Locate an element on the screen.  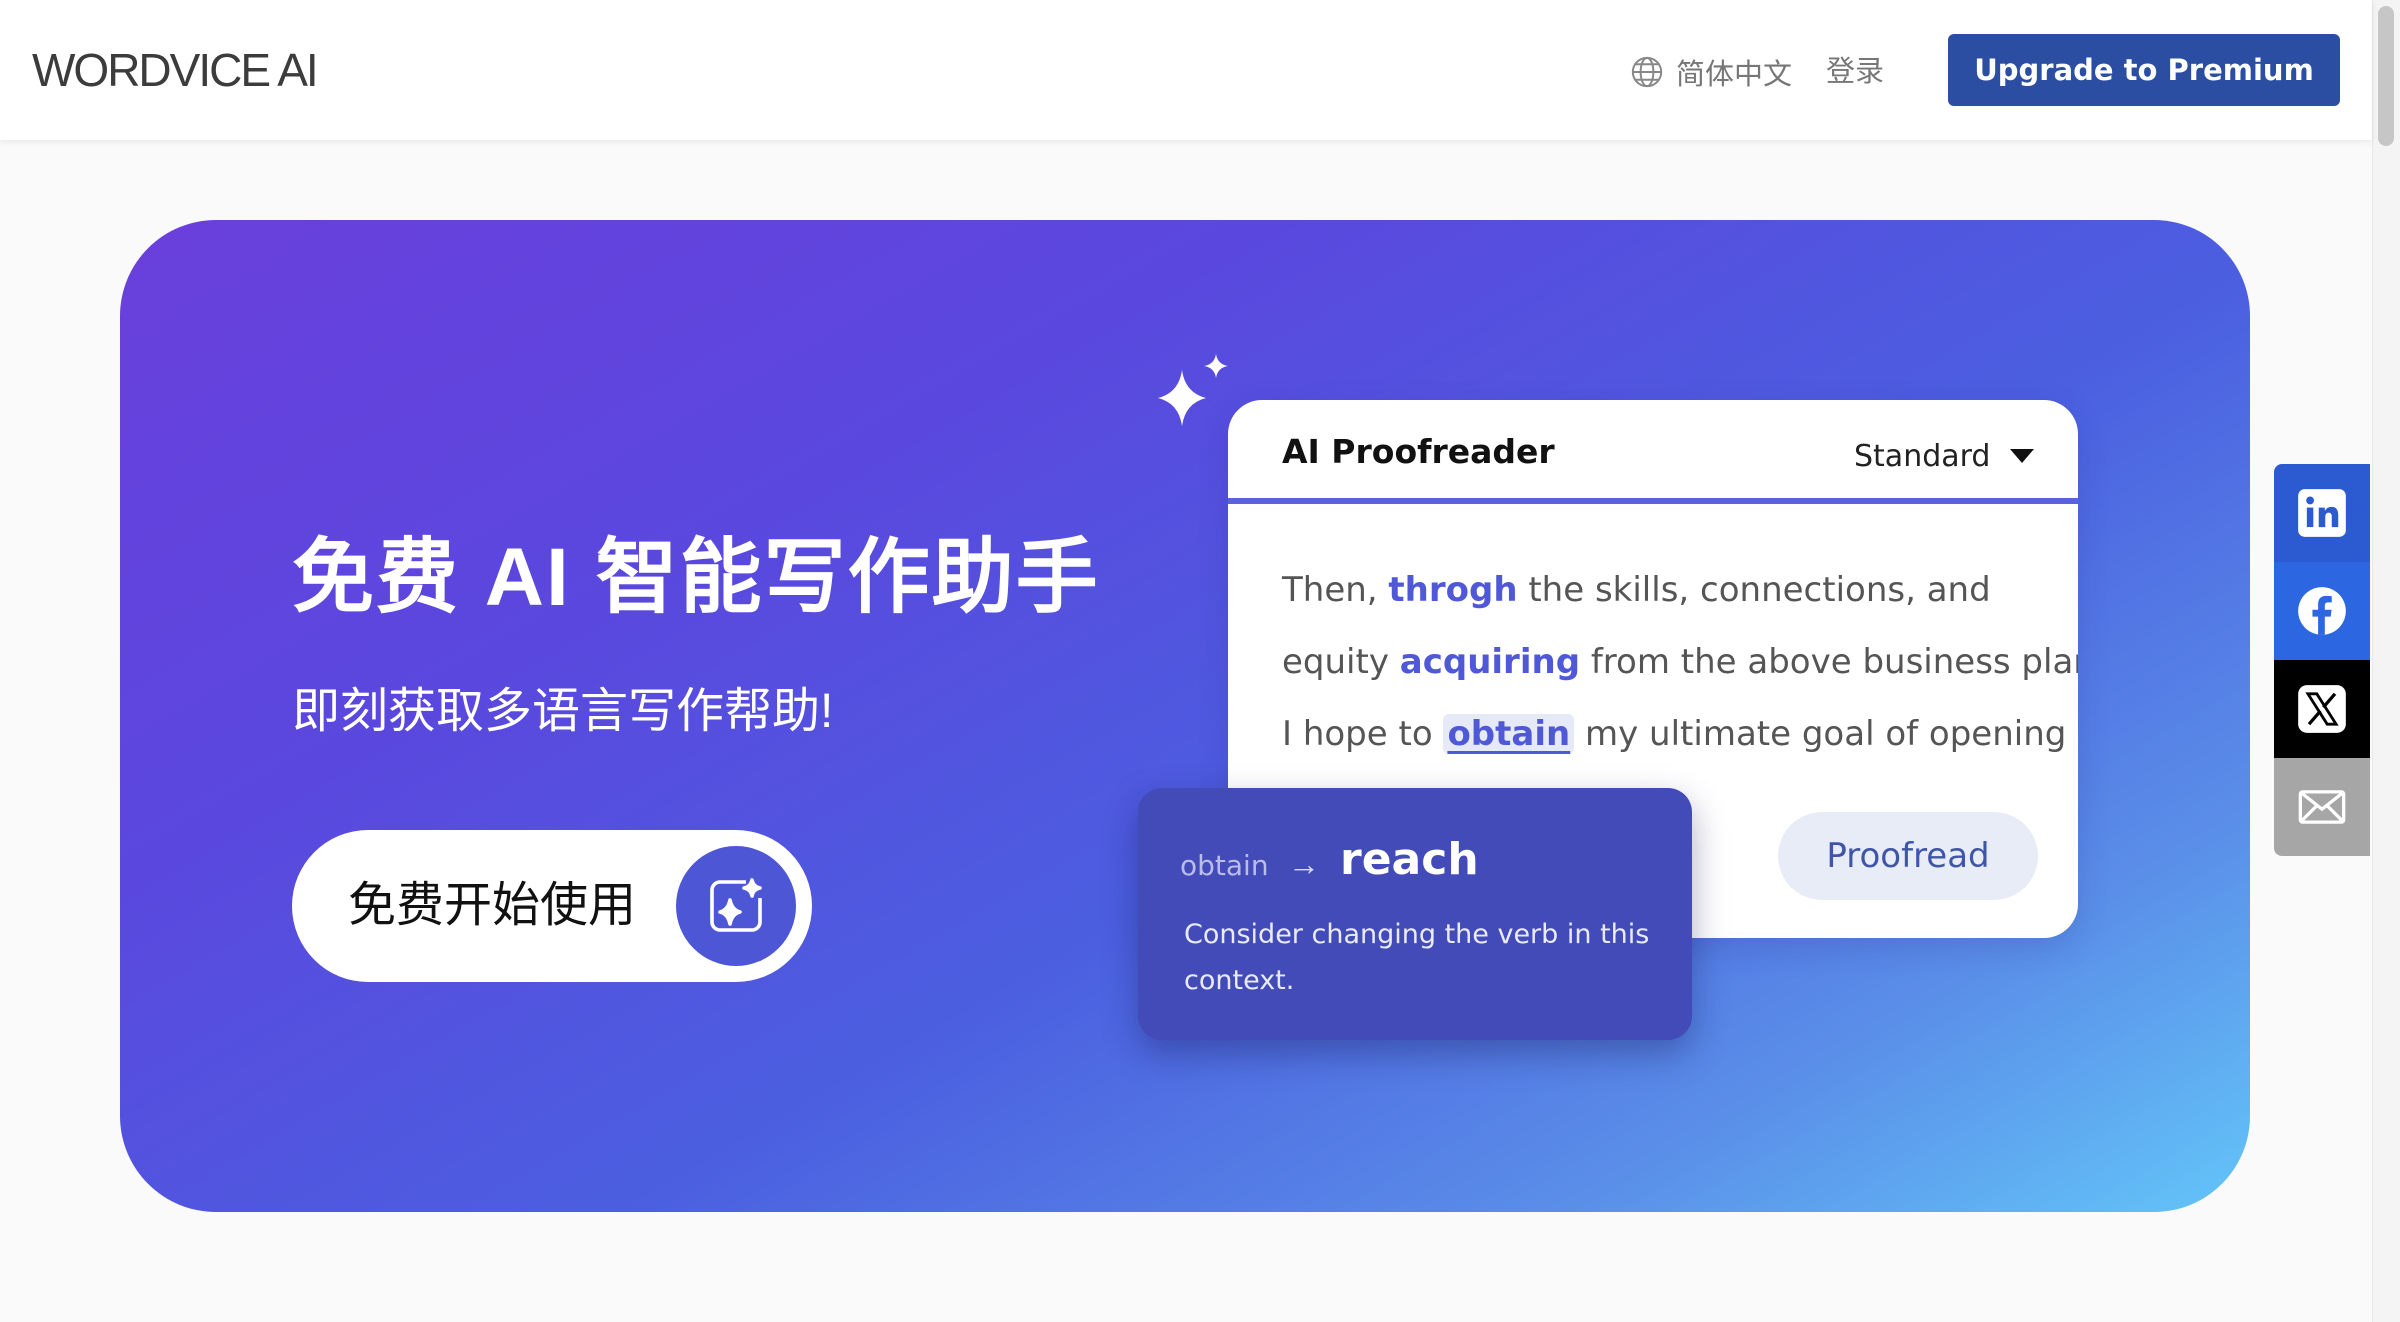
mail-icon is located at coordinates (2322, 807).